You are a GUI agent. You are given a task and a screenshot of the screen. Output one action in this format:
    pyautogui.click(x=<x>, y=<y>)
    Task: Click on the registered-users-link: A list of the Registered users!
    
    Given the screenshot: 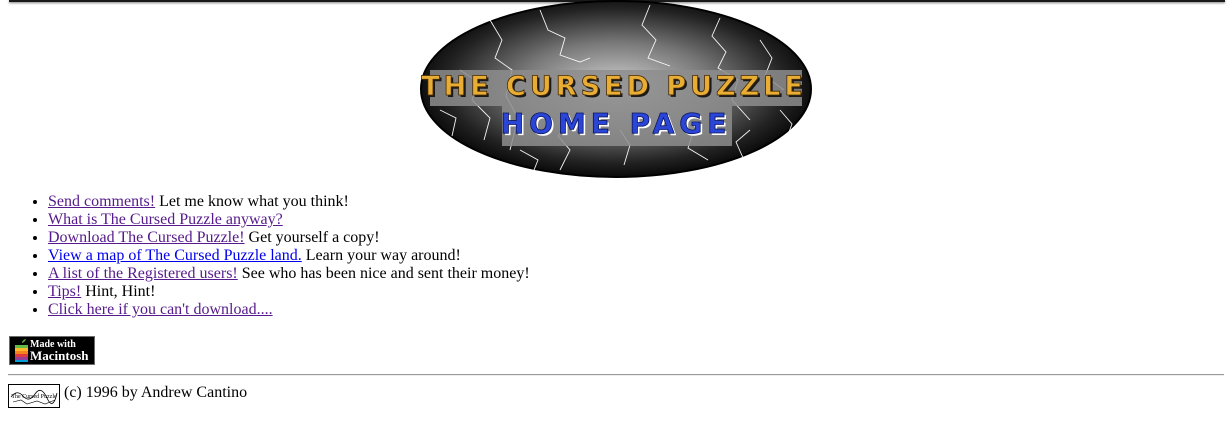 What is the action you would take?
    pyautogui.click(x=143, y=273)
    